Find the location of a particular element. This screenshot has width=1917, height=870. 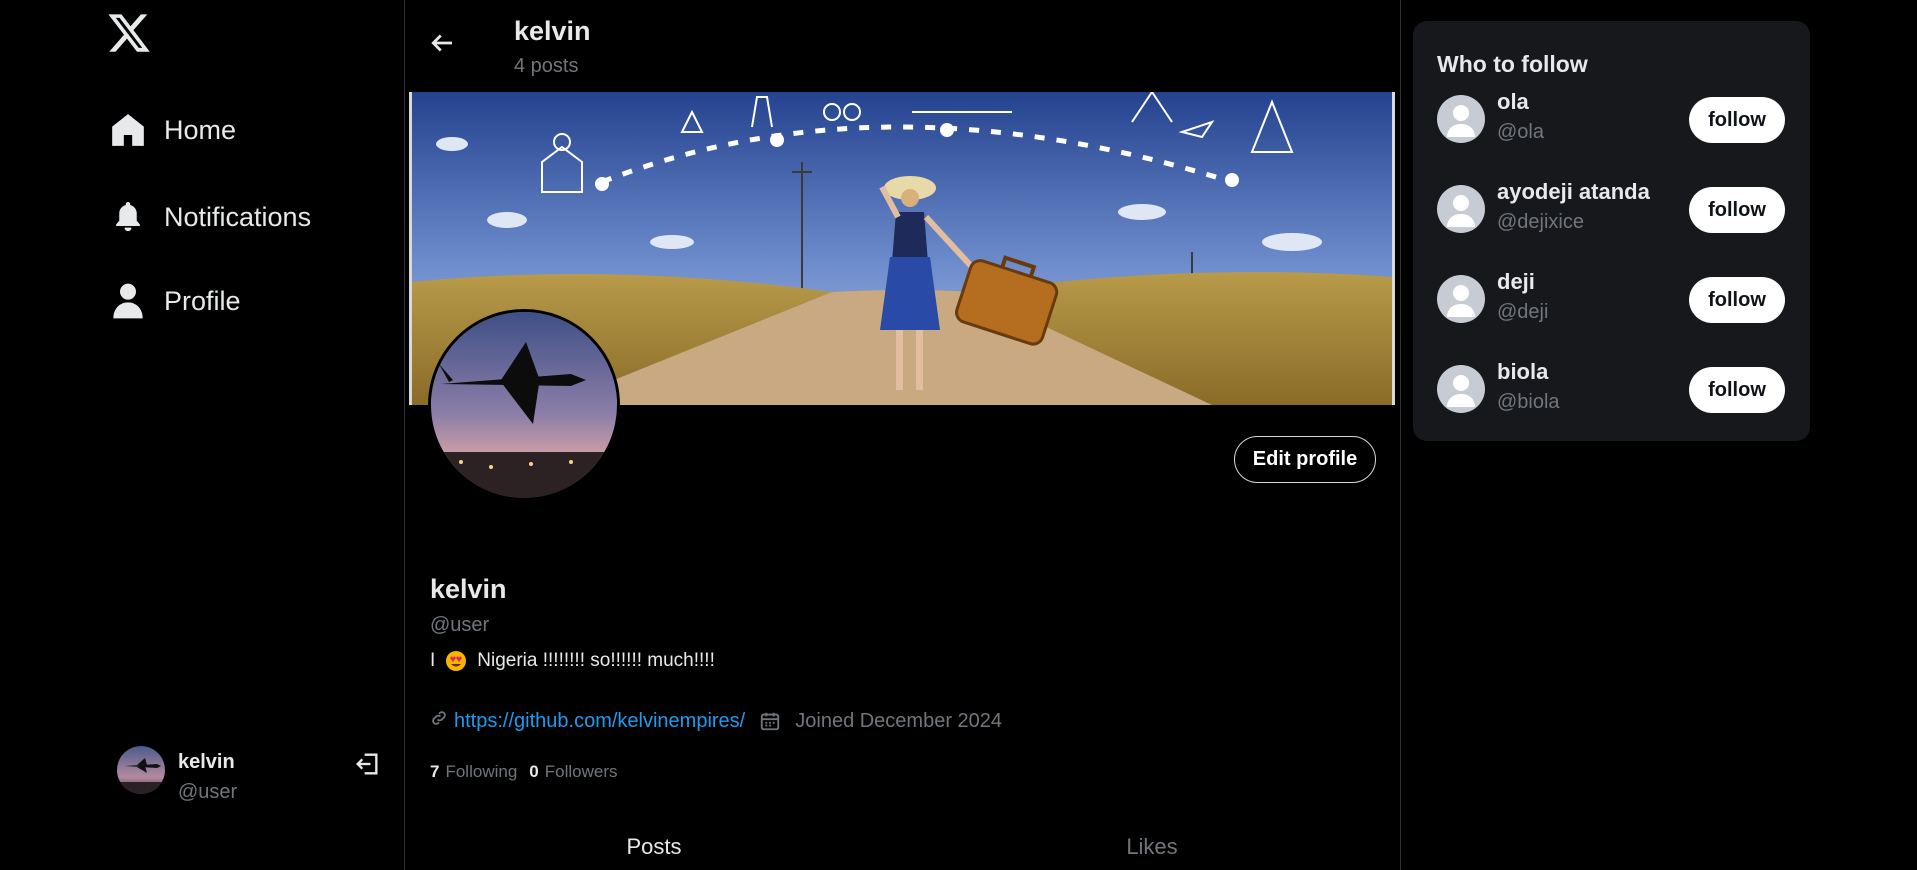

suggestion-item: deji @deji follow is located at coordinates (1612, 300).